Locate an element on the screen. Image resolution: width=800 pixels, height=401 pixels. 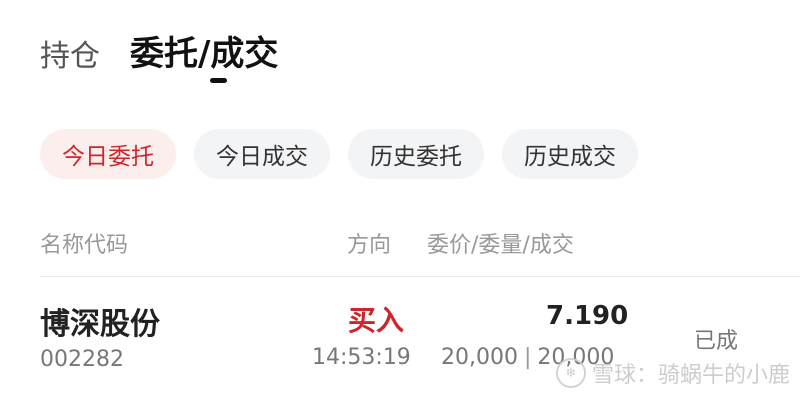
top-tab-bar: 持仓 委托/成交 is located at coordinates (159, 50).